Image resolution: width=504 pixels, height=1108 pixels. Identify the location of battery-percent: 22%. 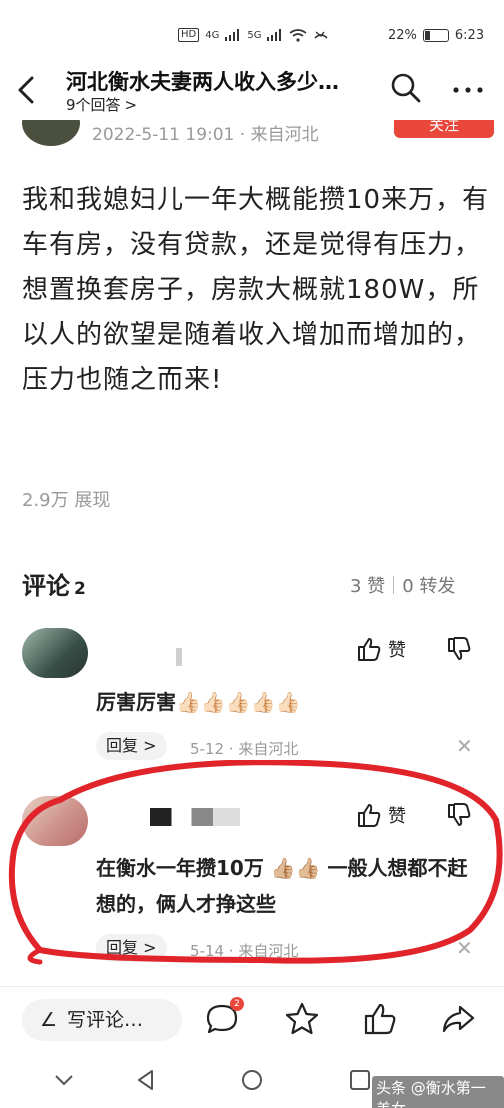
(402, 35).